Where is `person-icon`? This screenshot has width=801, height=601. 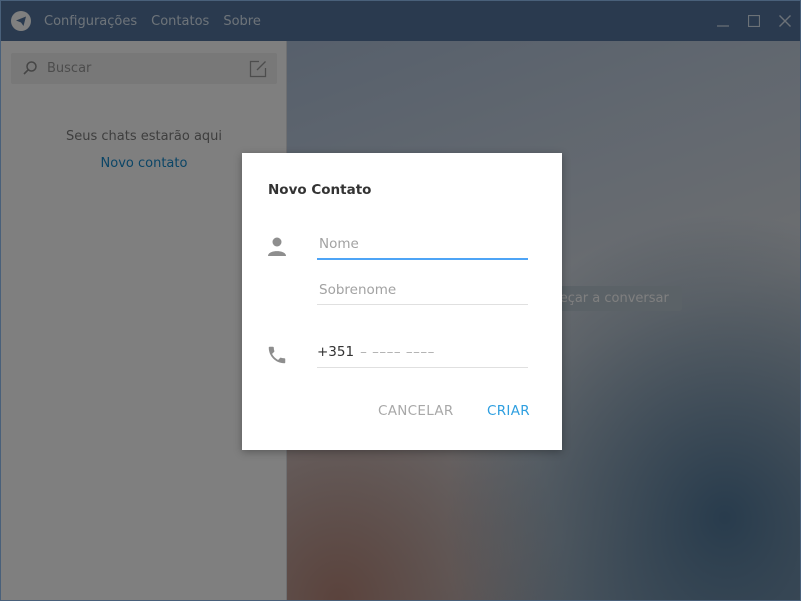
person-icon is located at coordinates (277, 246).